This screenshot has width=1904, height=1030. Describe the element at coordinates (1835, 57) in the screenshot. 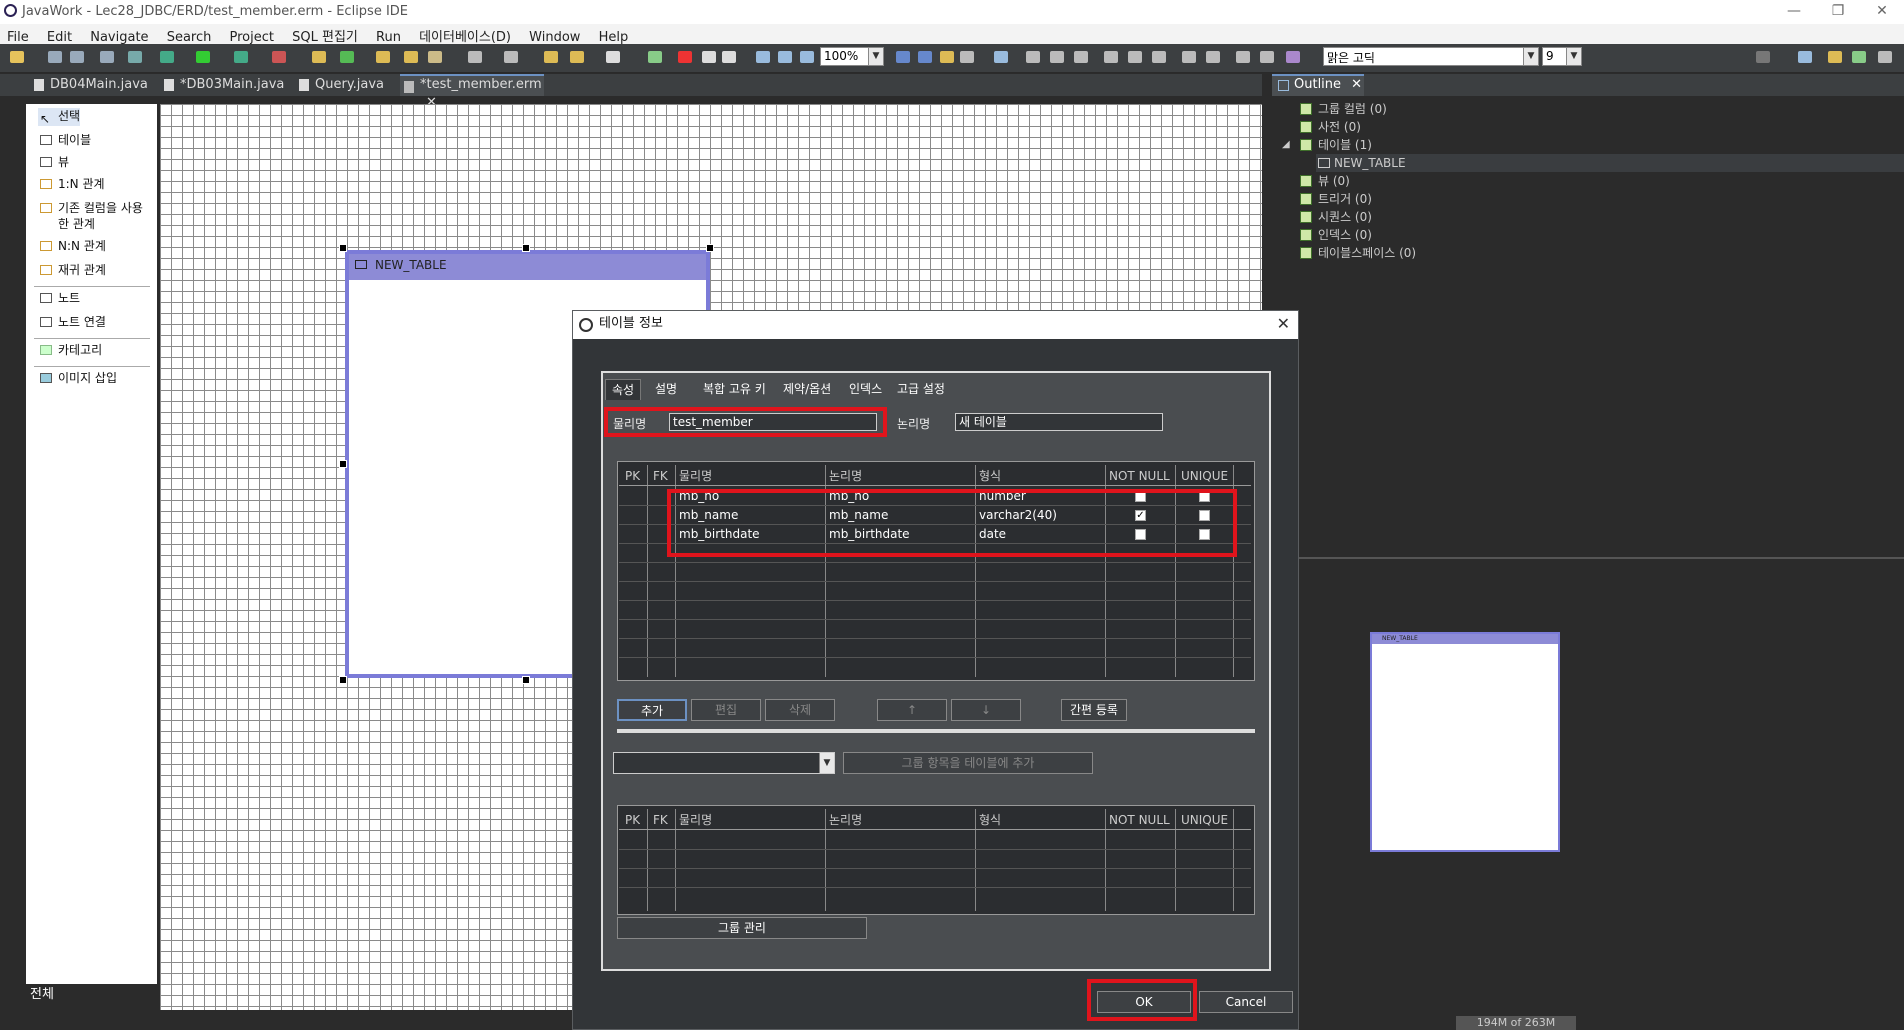

I see `java-perspective-icon` at that location.